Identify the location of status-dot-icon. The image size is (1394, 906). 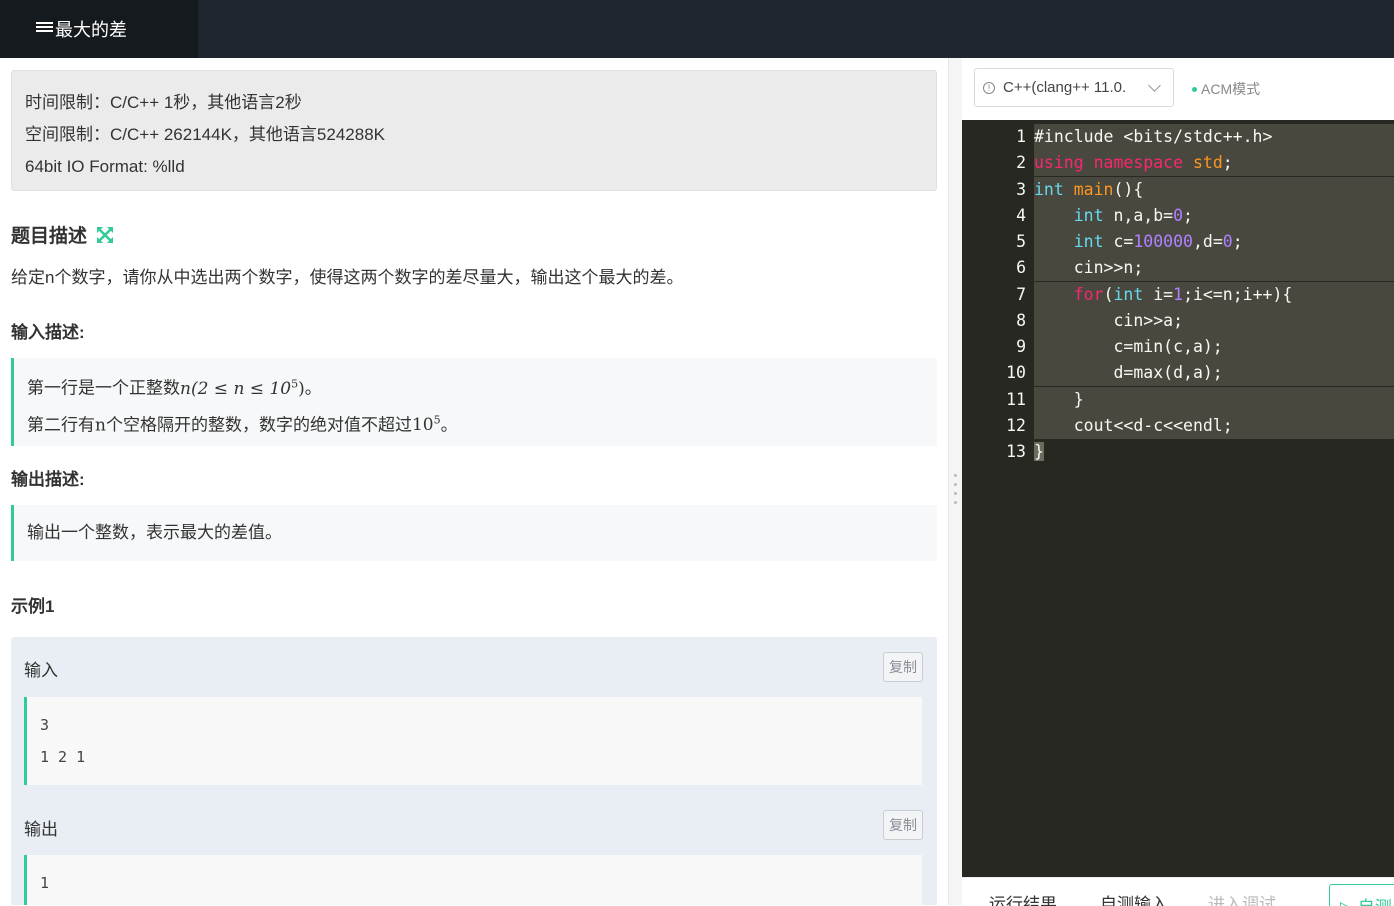
(1194, 89).